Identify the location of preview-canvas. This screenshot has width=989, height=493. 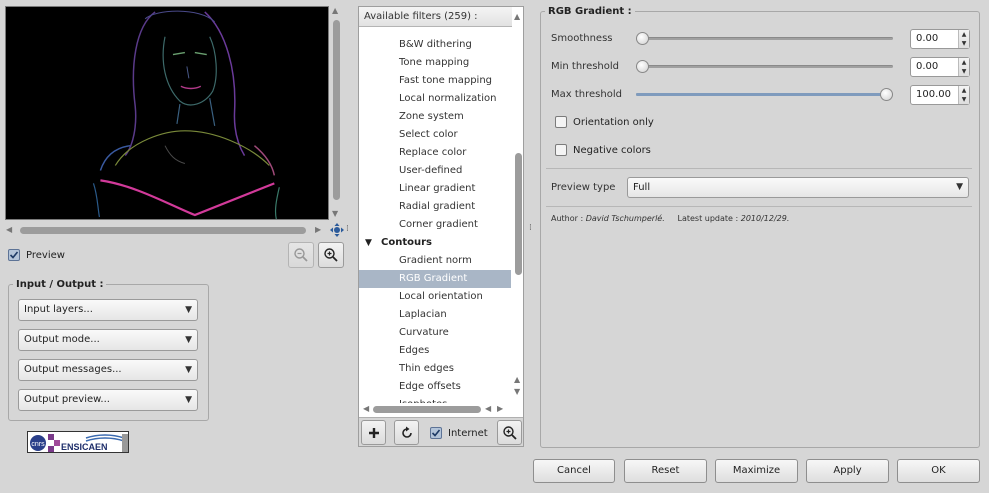
(167, 113).